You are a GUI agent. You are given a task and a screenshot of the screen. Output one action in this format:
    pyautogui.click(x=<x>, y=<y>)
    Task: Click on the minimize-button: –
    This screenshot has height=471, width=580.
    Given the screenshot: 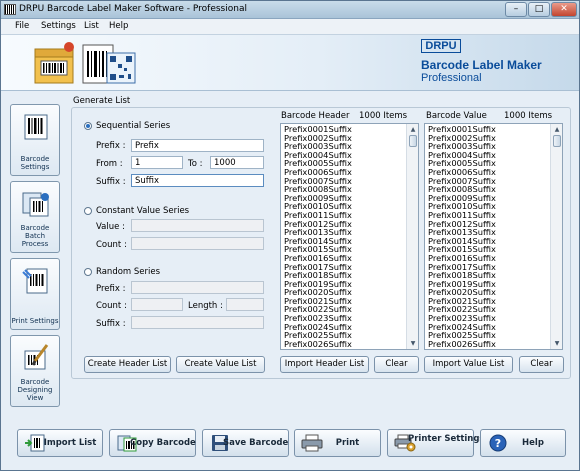 What is the action you would take?
    pyautogui.click(x=516, y=9)
    